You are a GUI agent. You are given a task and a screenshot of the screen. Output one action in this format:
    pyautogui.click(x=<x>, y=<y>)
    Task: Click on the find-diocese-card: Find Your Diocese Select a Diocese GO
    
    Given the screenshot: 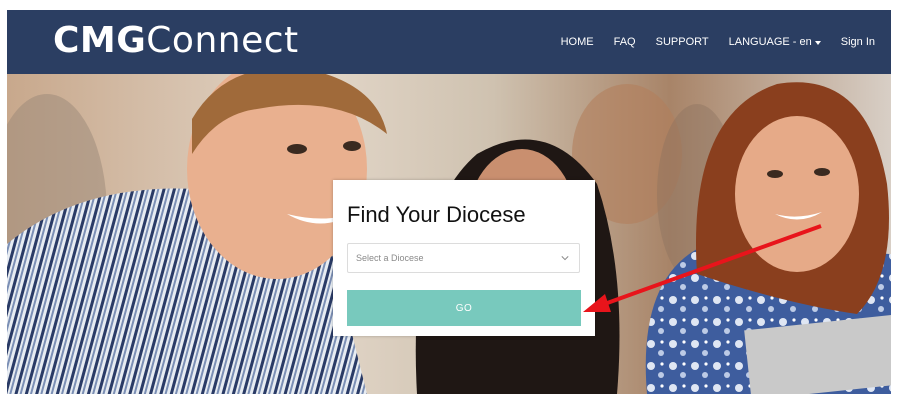 What is the action you would take?
    pyautogui.click(x=464, y=258)
    